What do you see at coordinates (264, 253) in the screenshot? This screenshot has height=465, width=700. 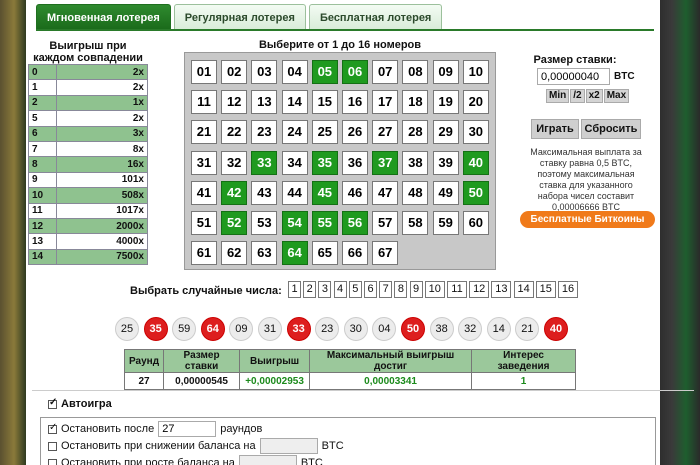 I see `number-cell: 63` at bounding box center [264, 253].